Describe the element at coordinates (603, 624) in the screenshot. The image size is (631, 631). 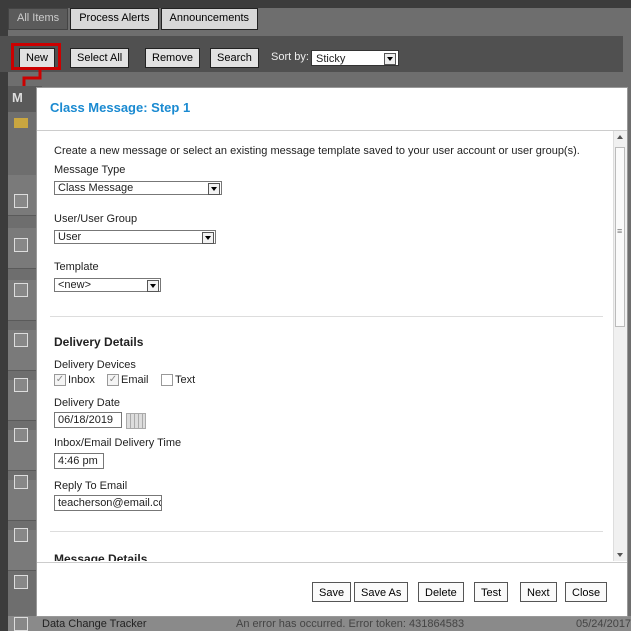
I see `row-date: 05/24/2017` at that location.